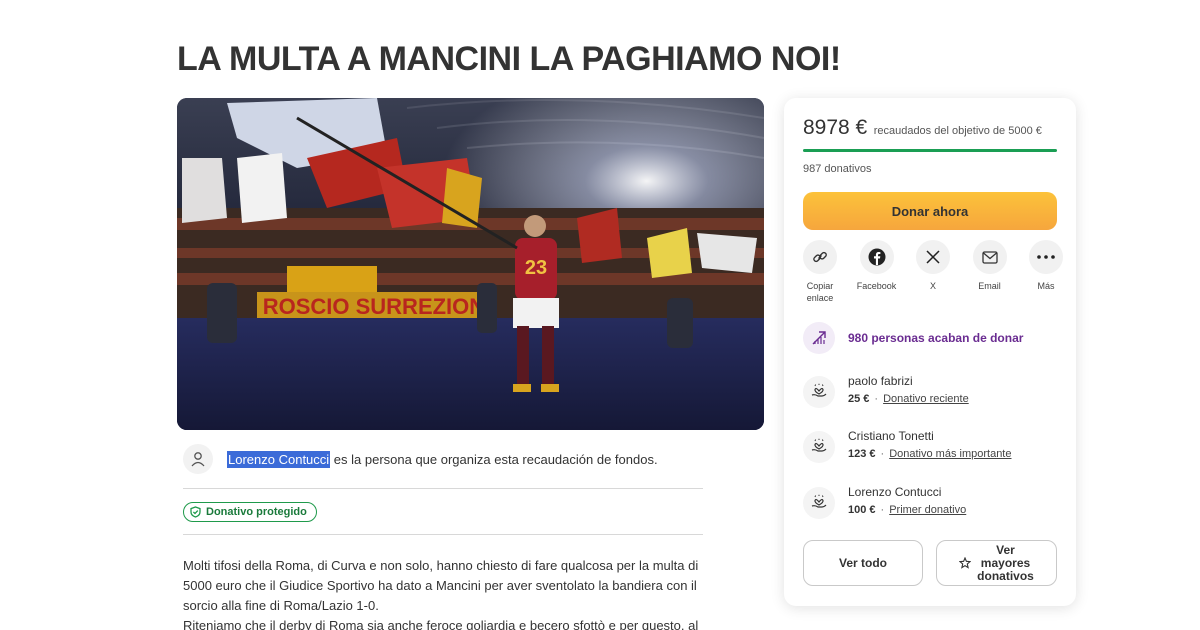 This screenshot has height=630, width=1200. What do you see at coordinates (930, 211) in the screenshot?
I see `donate-now-button: Donar ahora` at bounding box center [930, 211].